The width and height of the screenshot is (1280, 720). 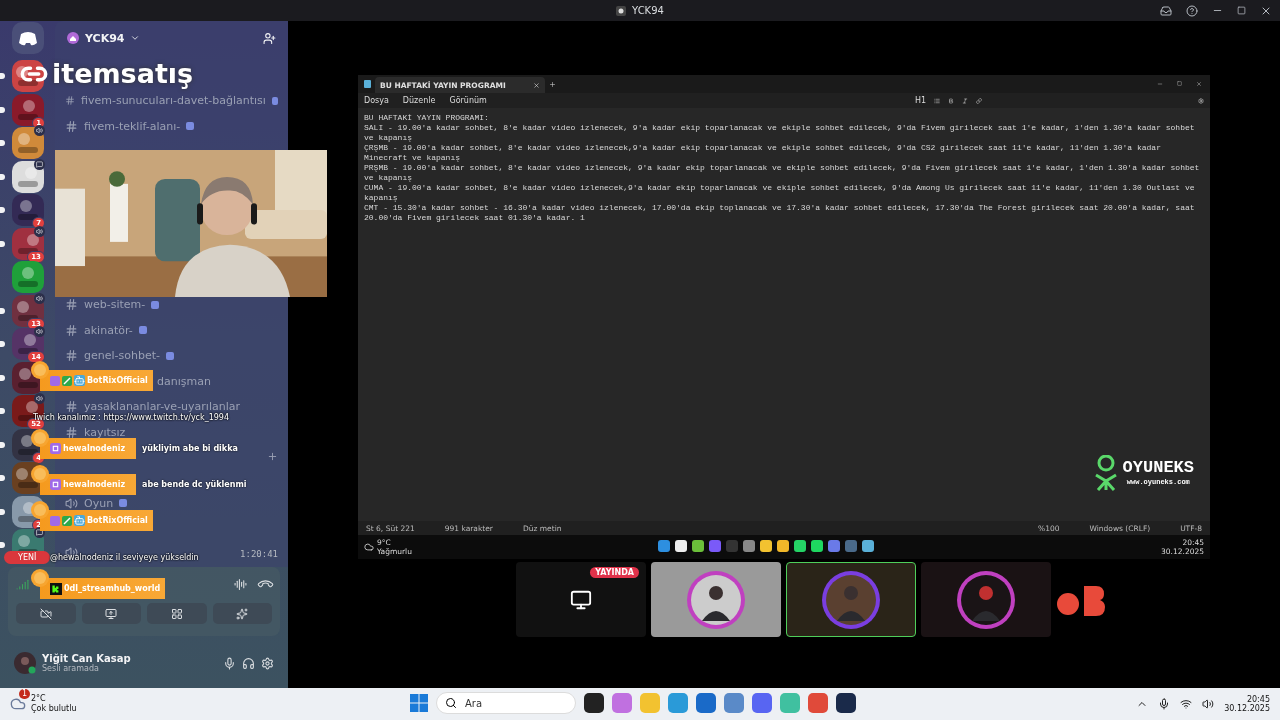 I want to click on channel-name: fivem-teklif-alanı-, so click(x=132, y=126).